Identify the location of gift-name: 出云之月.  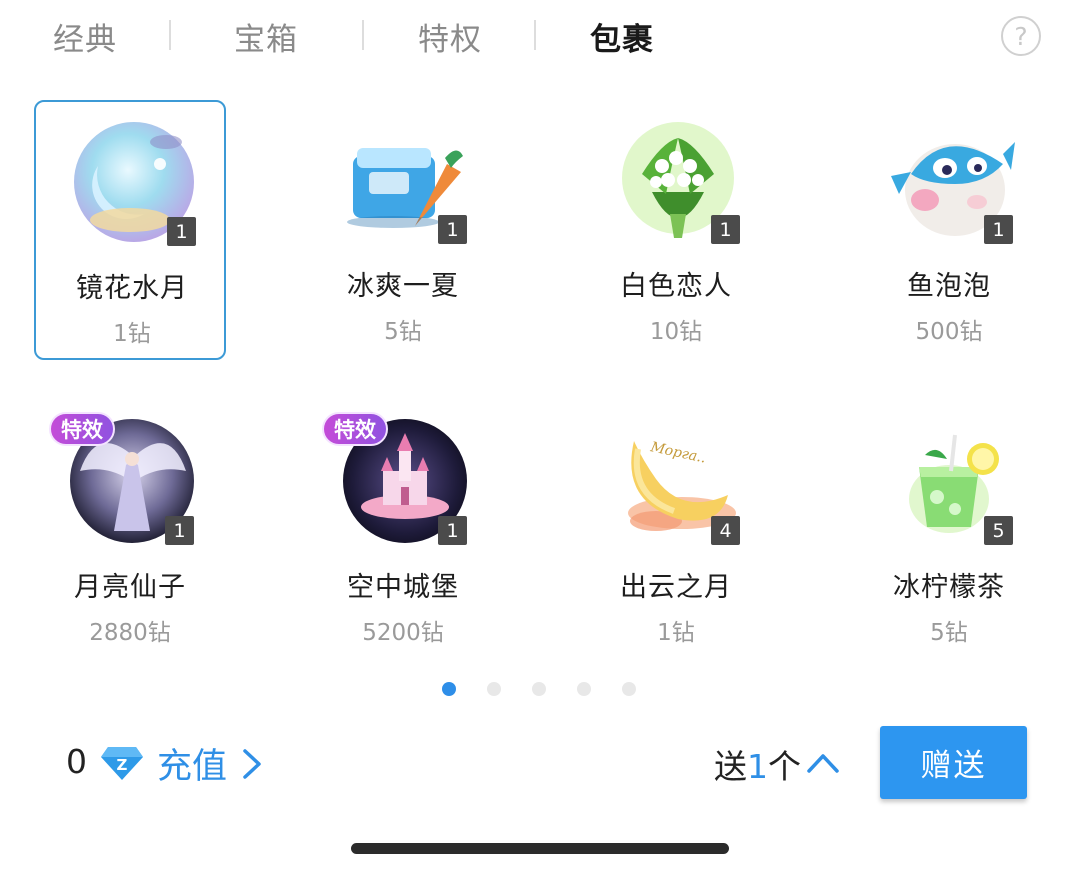
(676, 587).